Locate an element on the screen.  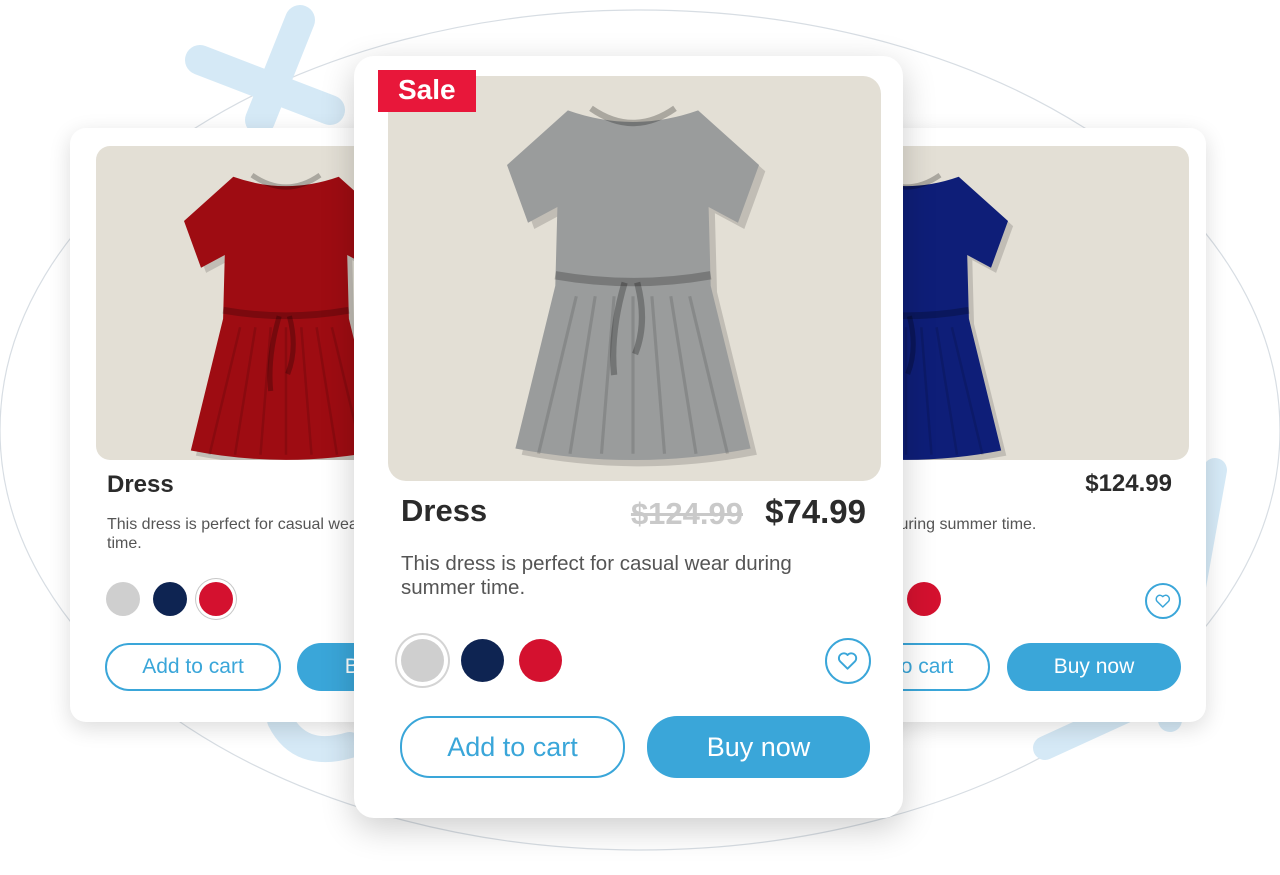
dress-image is located at coordinates (636, 286).